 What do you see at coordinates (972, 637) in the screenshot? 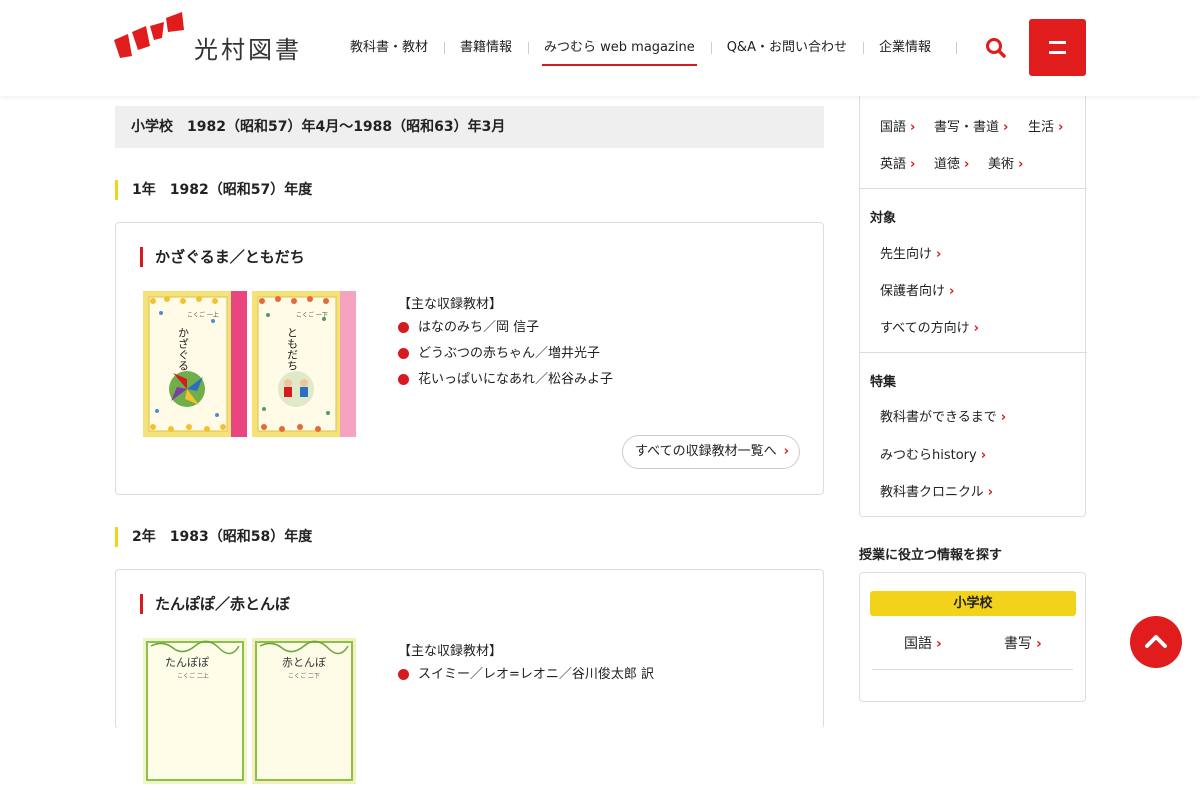
I see `search-by-level-box: 小学校 国語 › 書写 ›` at bounding box center [972, 637].